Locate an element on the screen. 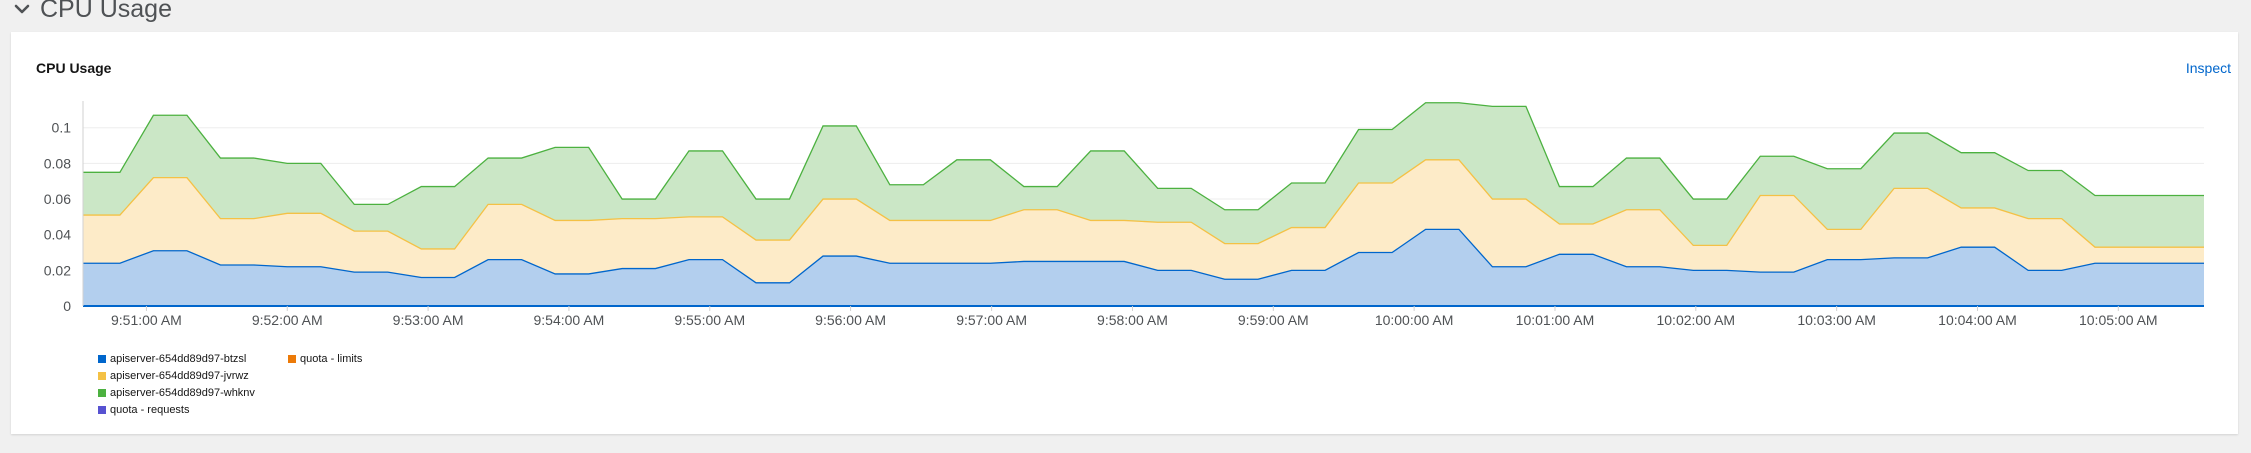  y-tick-label: 0 is located at coordinates (67, 306).